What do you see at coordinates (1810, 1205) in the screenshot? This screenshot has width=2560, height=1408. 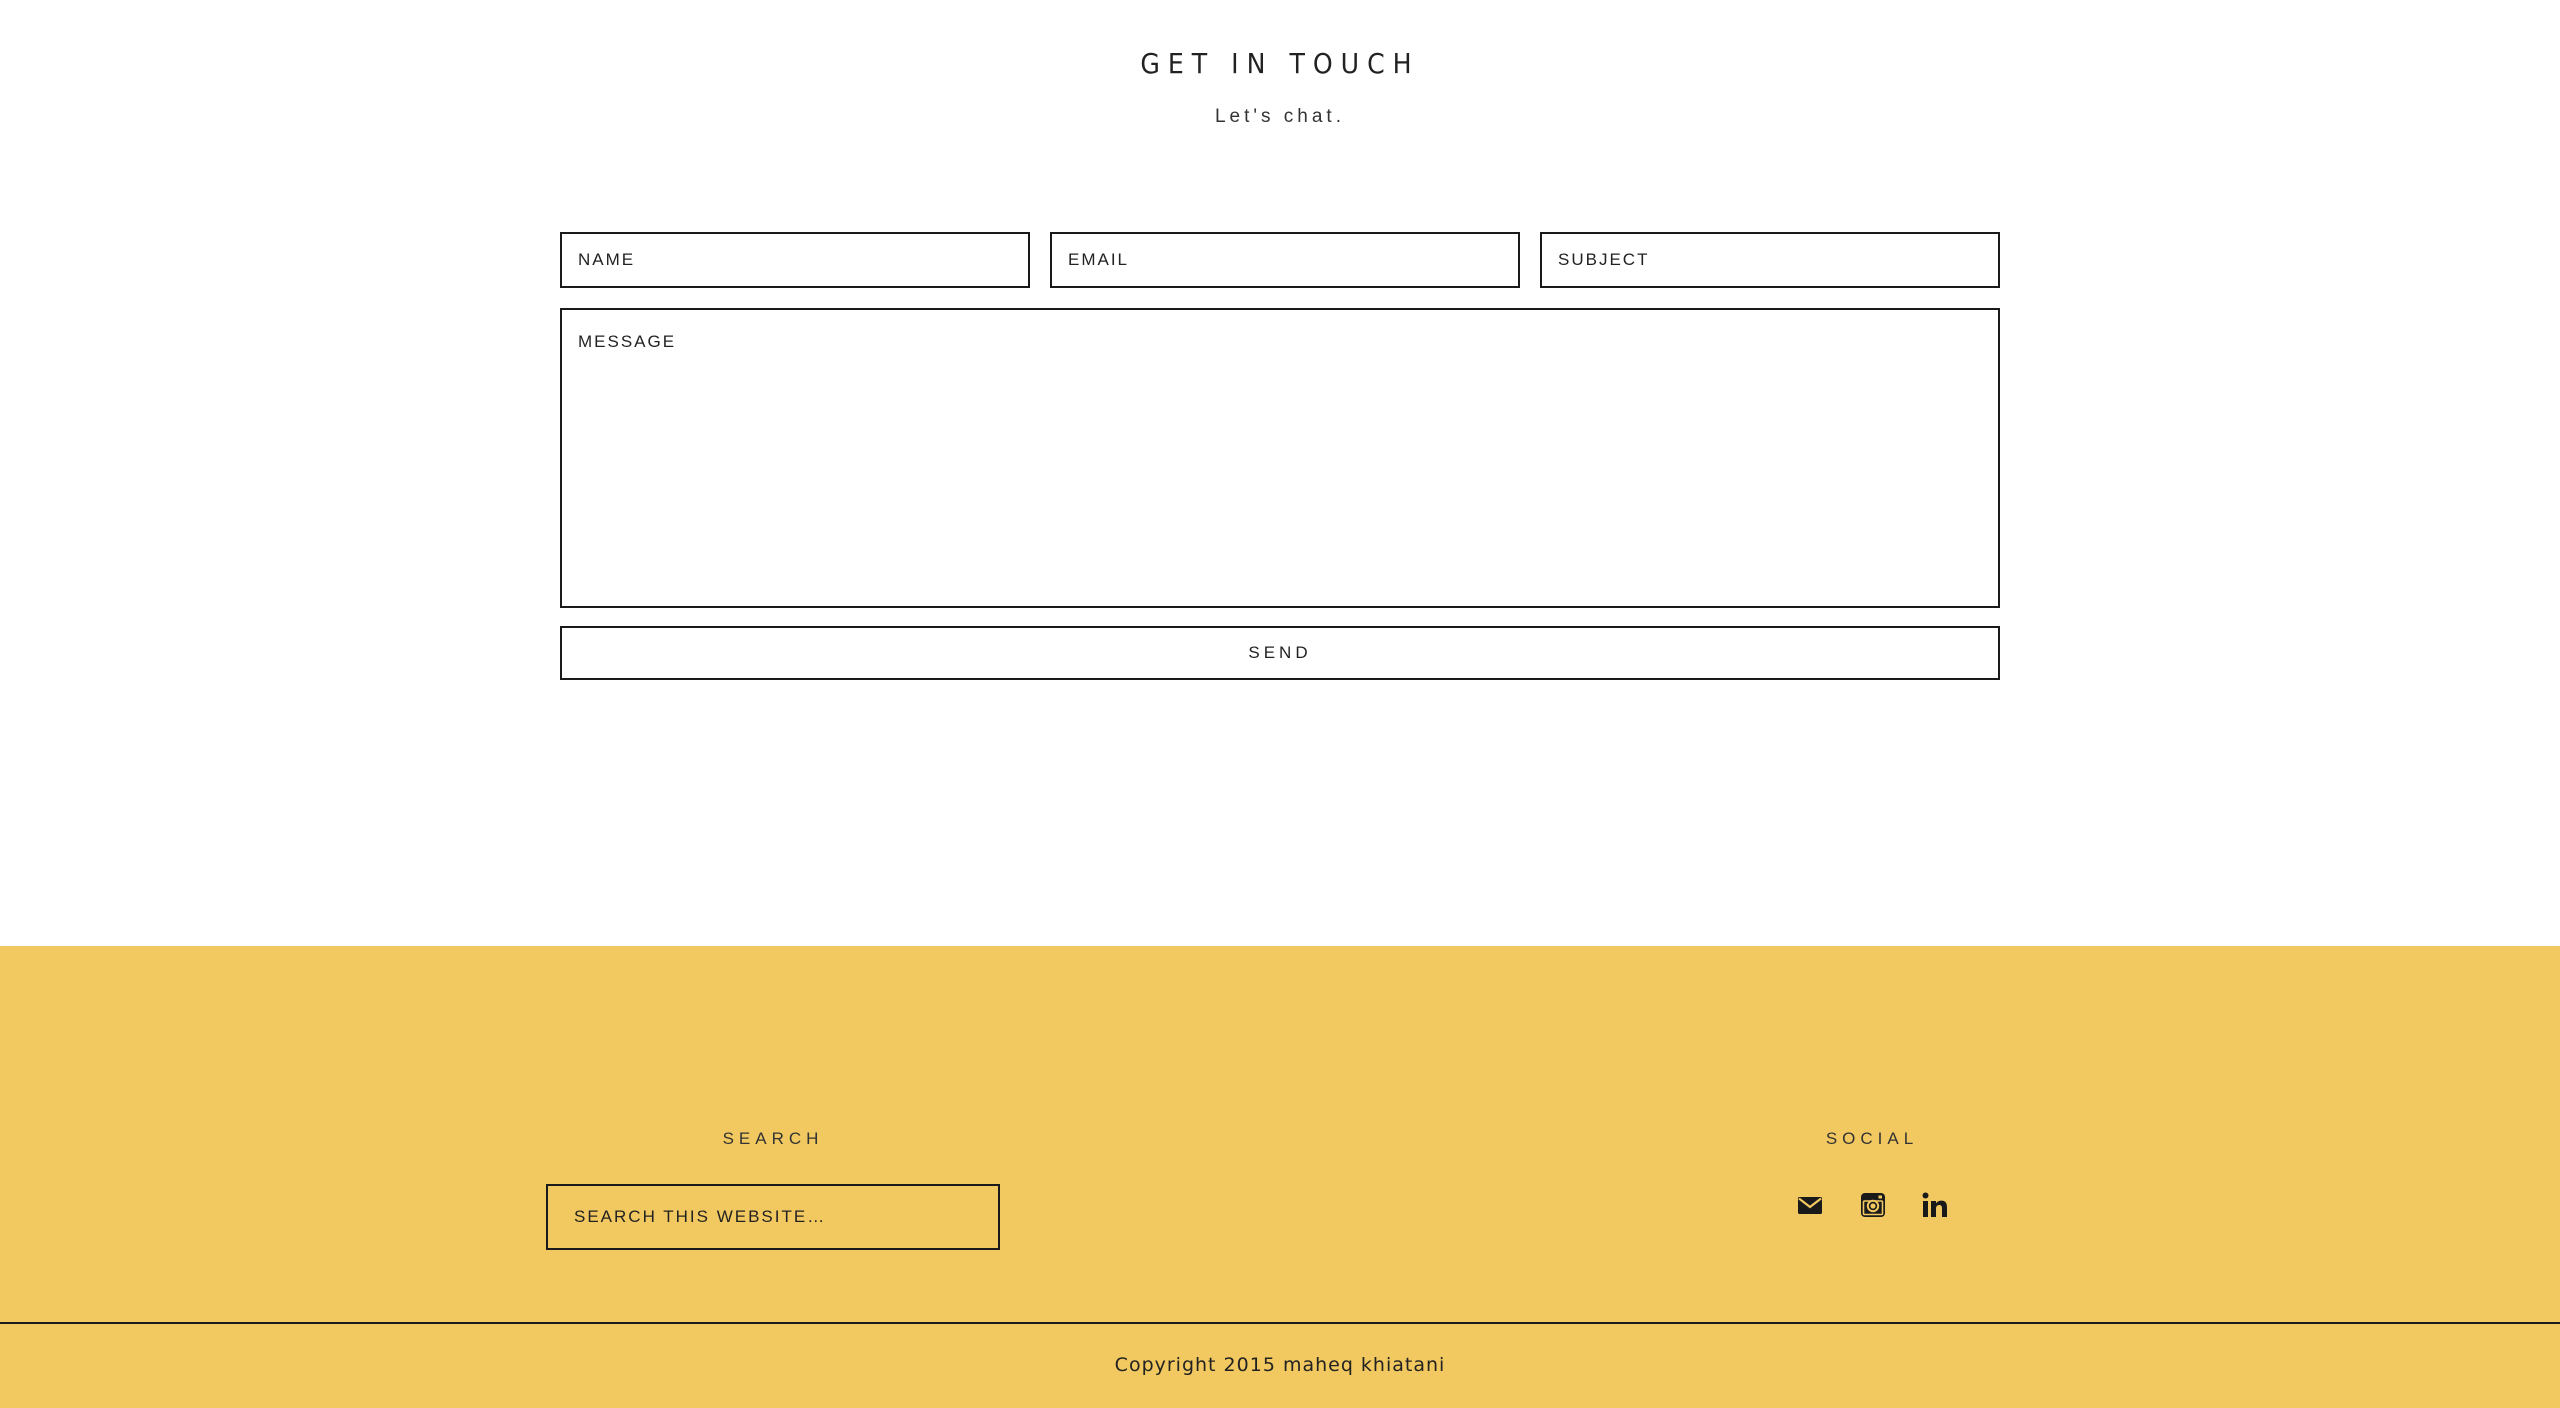 I see `mail-icon` at bounding box center [1810, 1205].